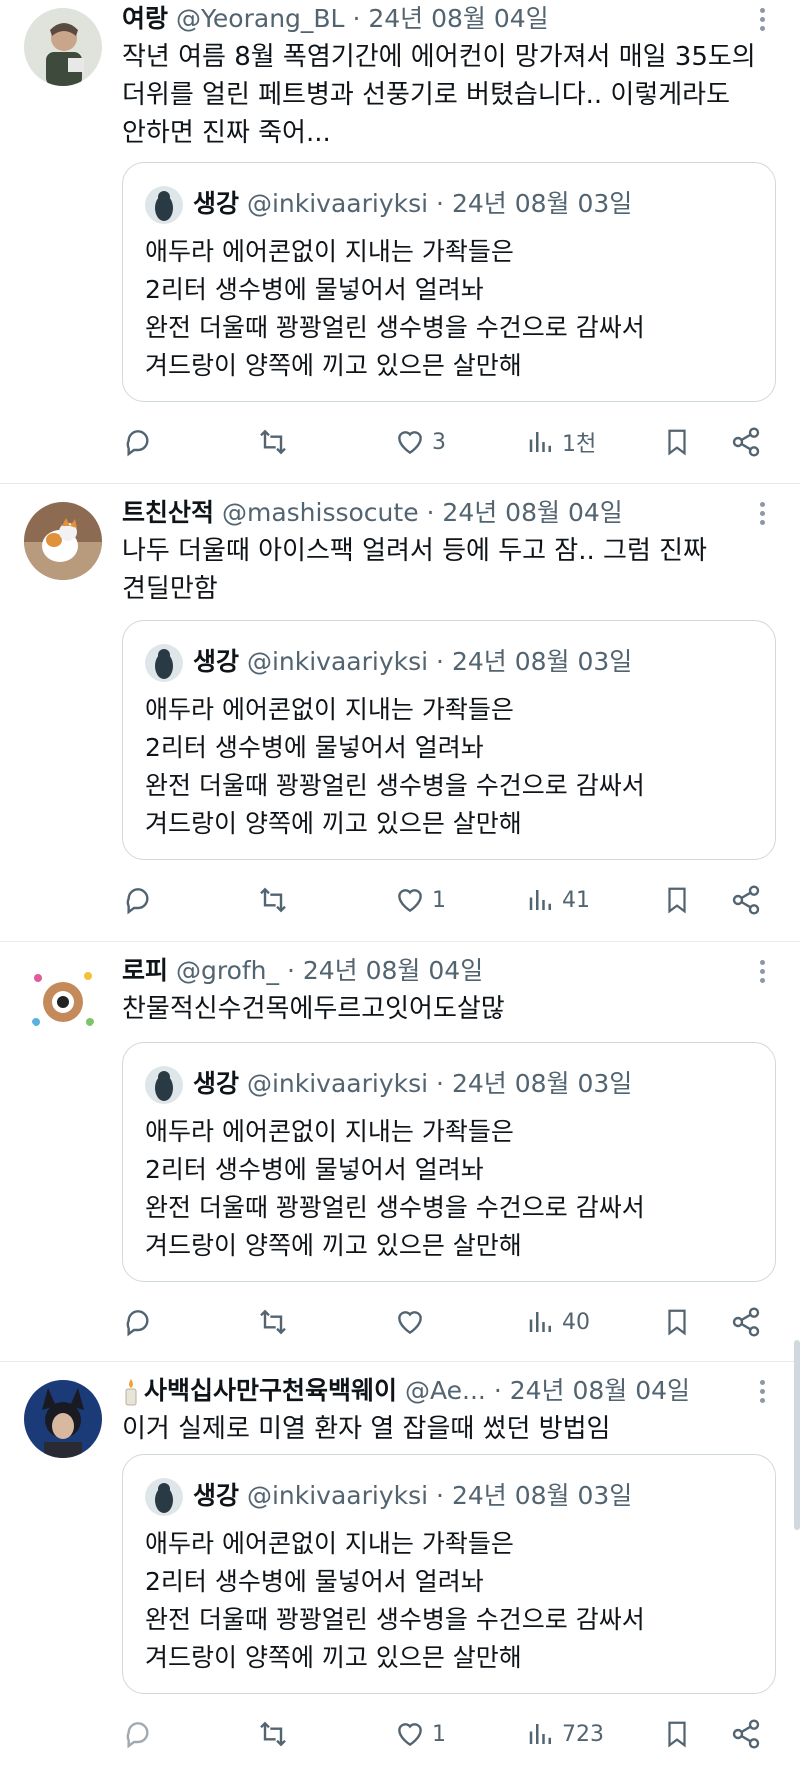 The height and width of the screenshot is (1770, 800). I want to click on author-name: 트친산적, so click(168, 512).